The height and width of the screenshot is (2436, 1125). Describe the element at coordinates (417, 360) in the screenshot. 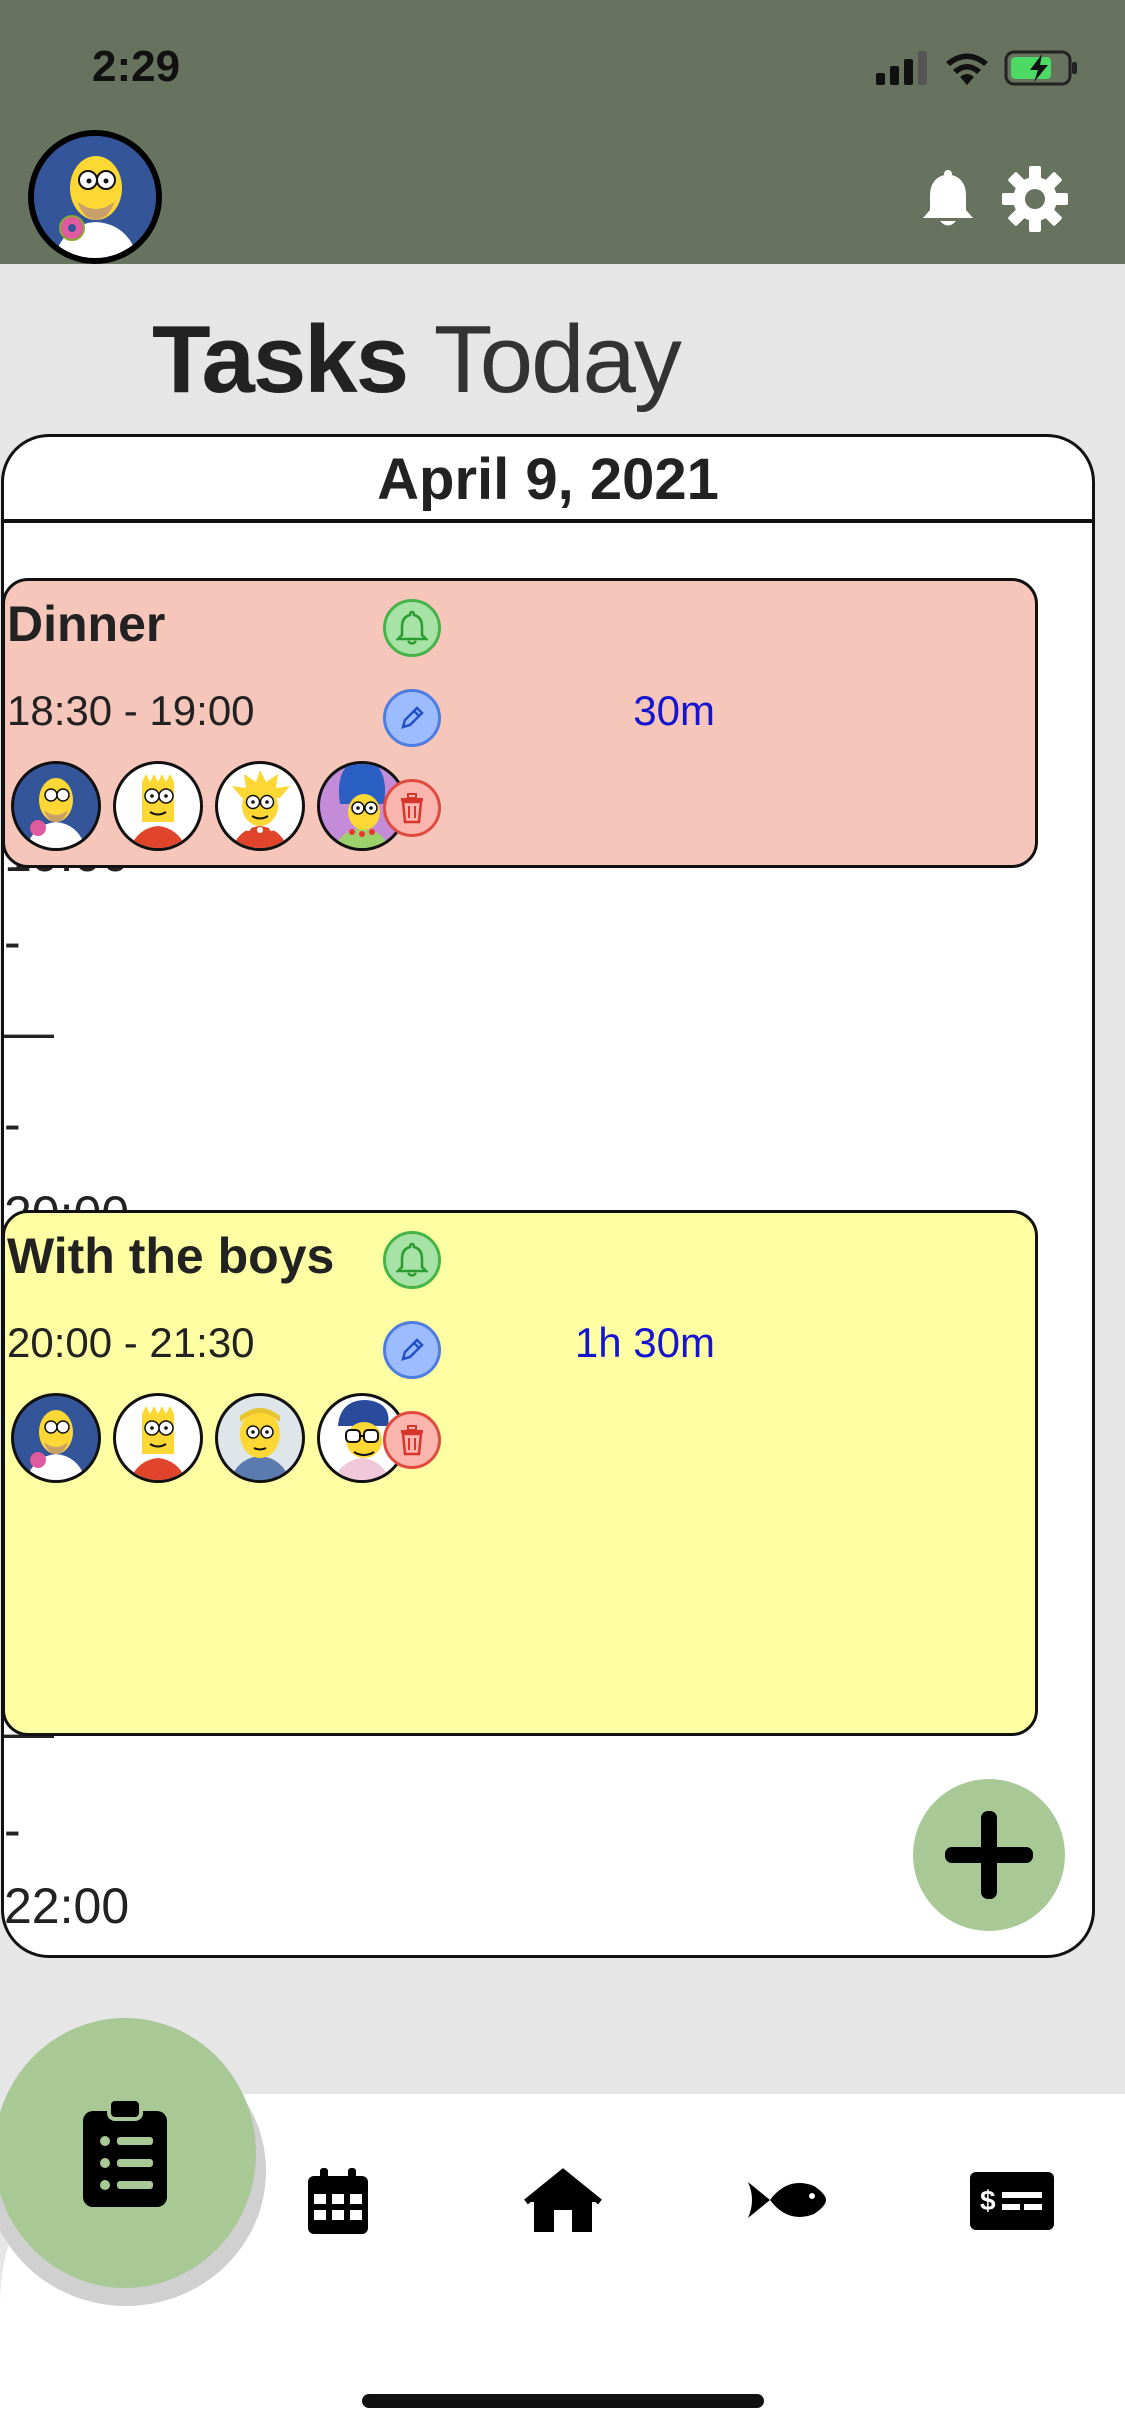

I see `page-title: Tasks Today` at that location.